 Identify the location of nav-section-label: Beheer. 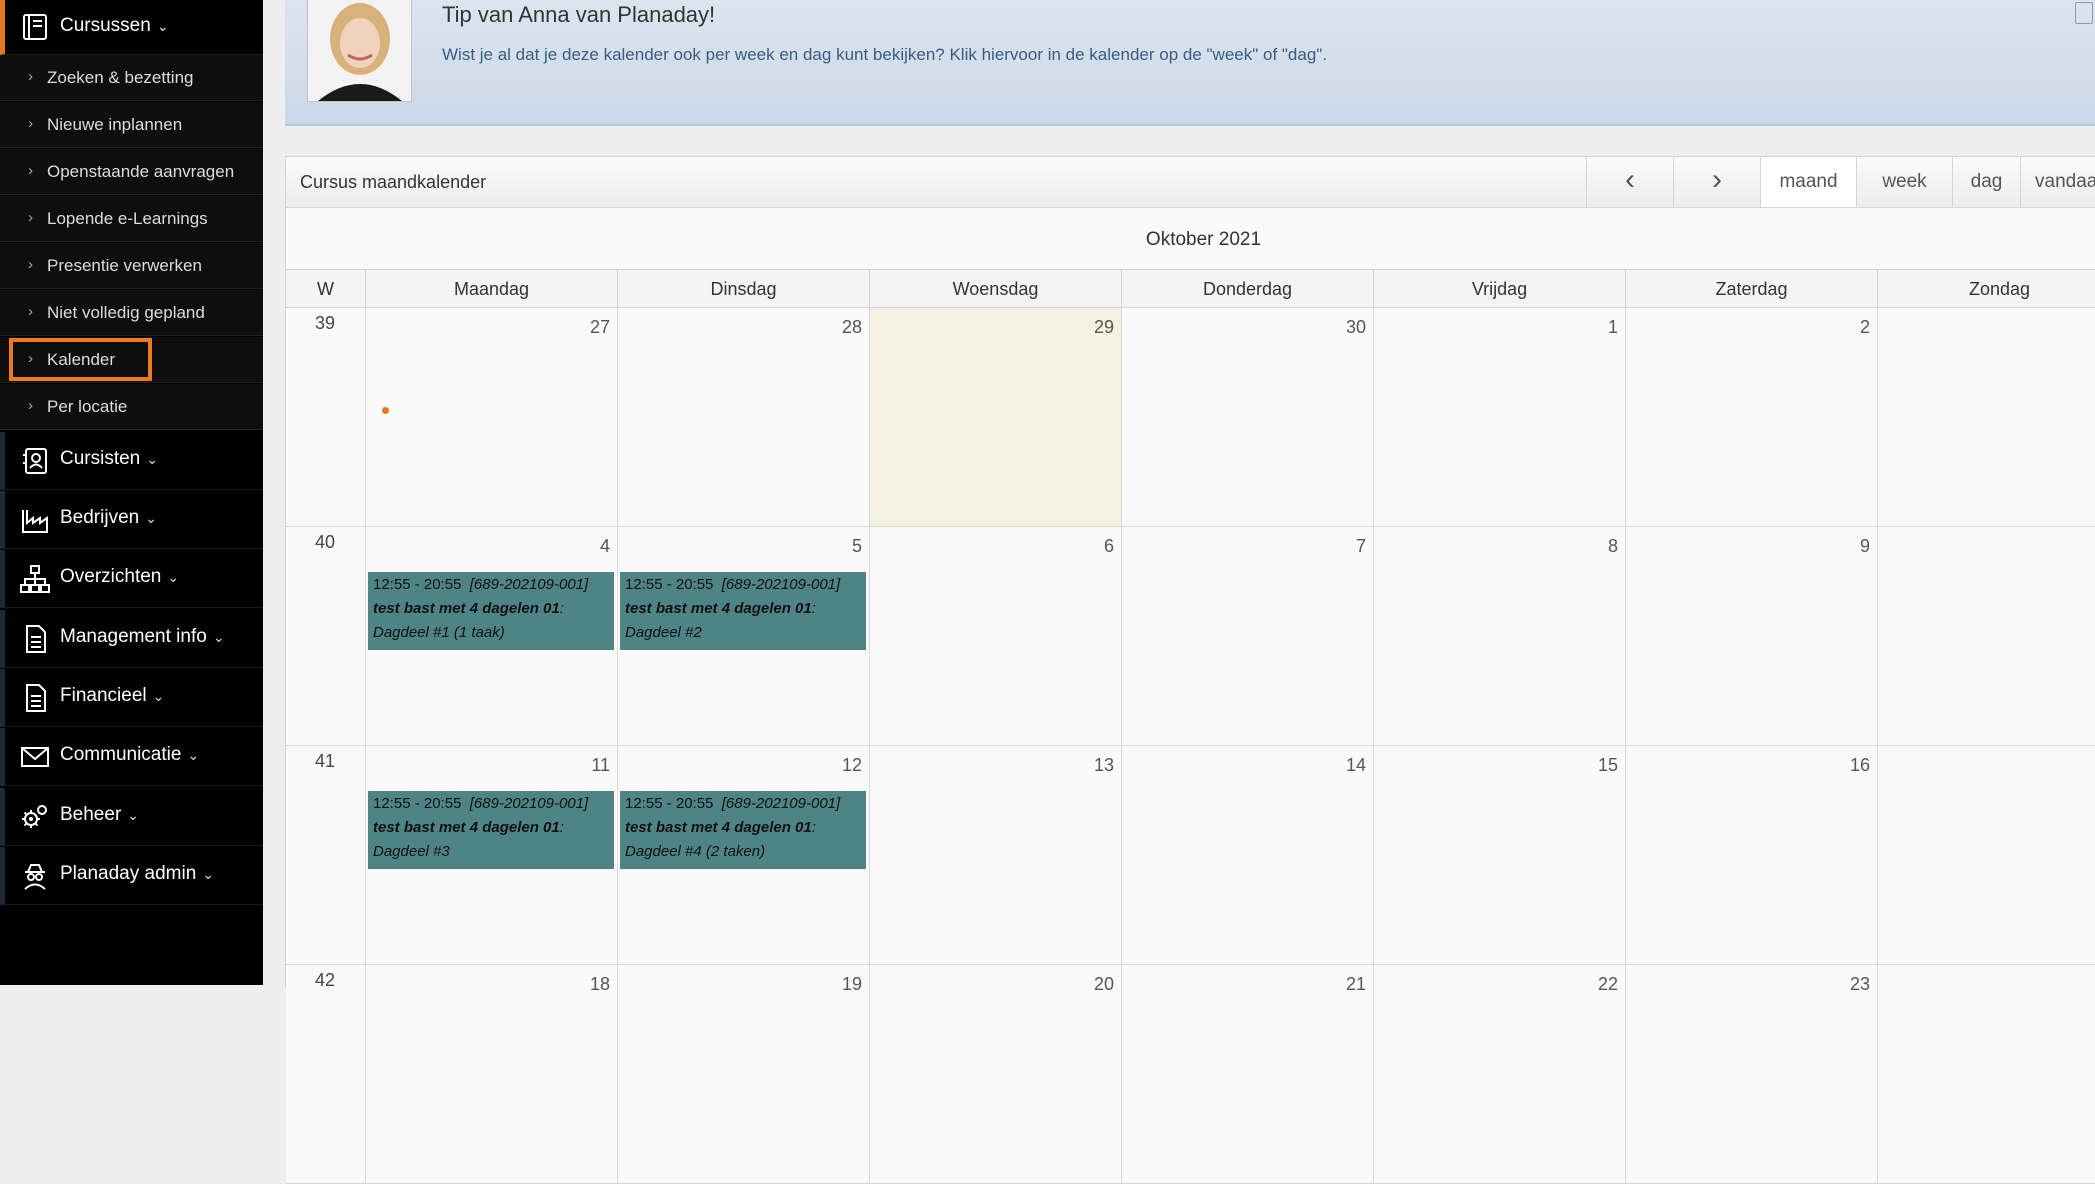
(91, 814).